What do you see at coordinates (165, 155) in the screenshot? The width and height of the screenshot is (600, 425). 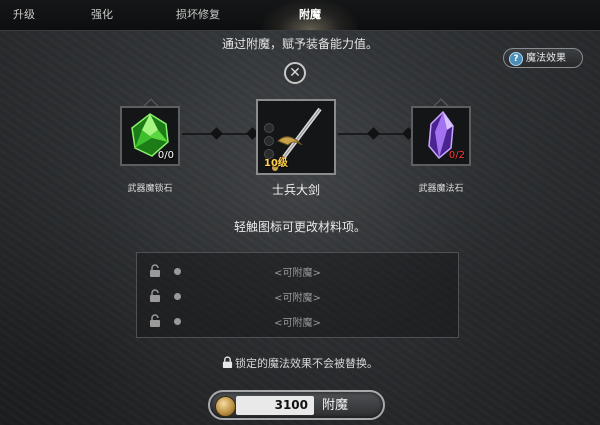 I see `lock-stone-count: 0/0` at bounding box center [165, 155].